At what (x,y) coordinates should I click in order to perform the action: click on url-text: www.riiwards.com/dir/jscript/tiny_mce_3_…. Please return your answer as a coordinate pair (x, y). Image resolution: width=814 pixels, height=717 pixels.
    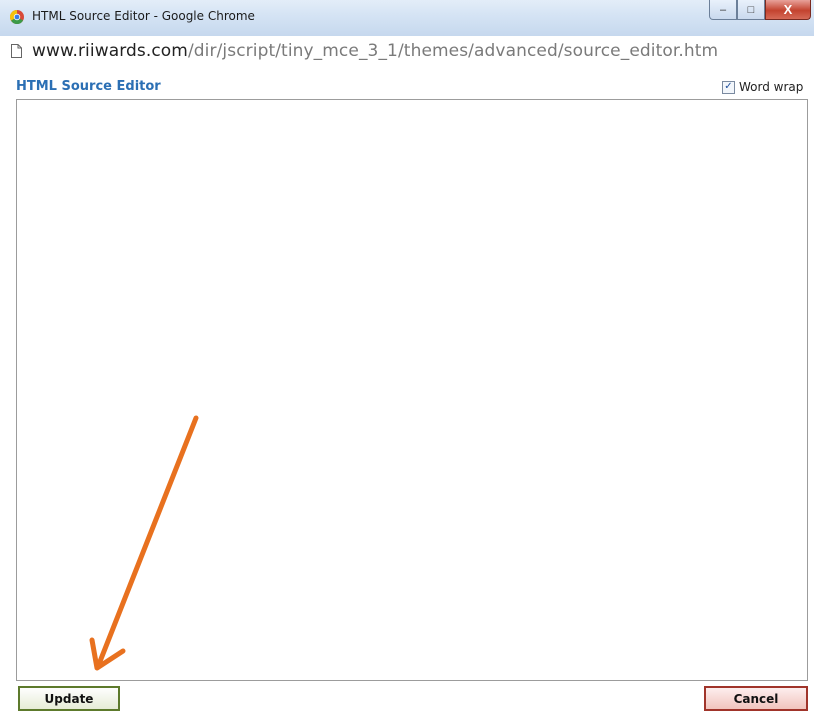
    Looking at the image, I should click on (375, 51).